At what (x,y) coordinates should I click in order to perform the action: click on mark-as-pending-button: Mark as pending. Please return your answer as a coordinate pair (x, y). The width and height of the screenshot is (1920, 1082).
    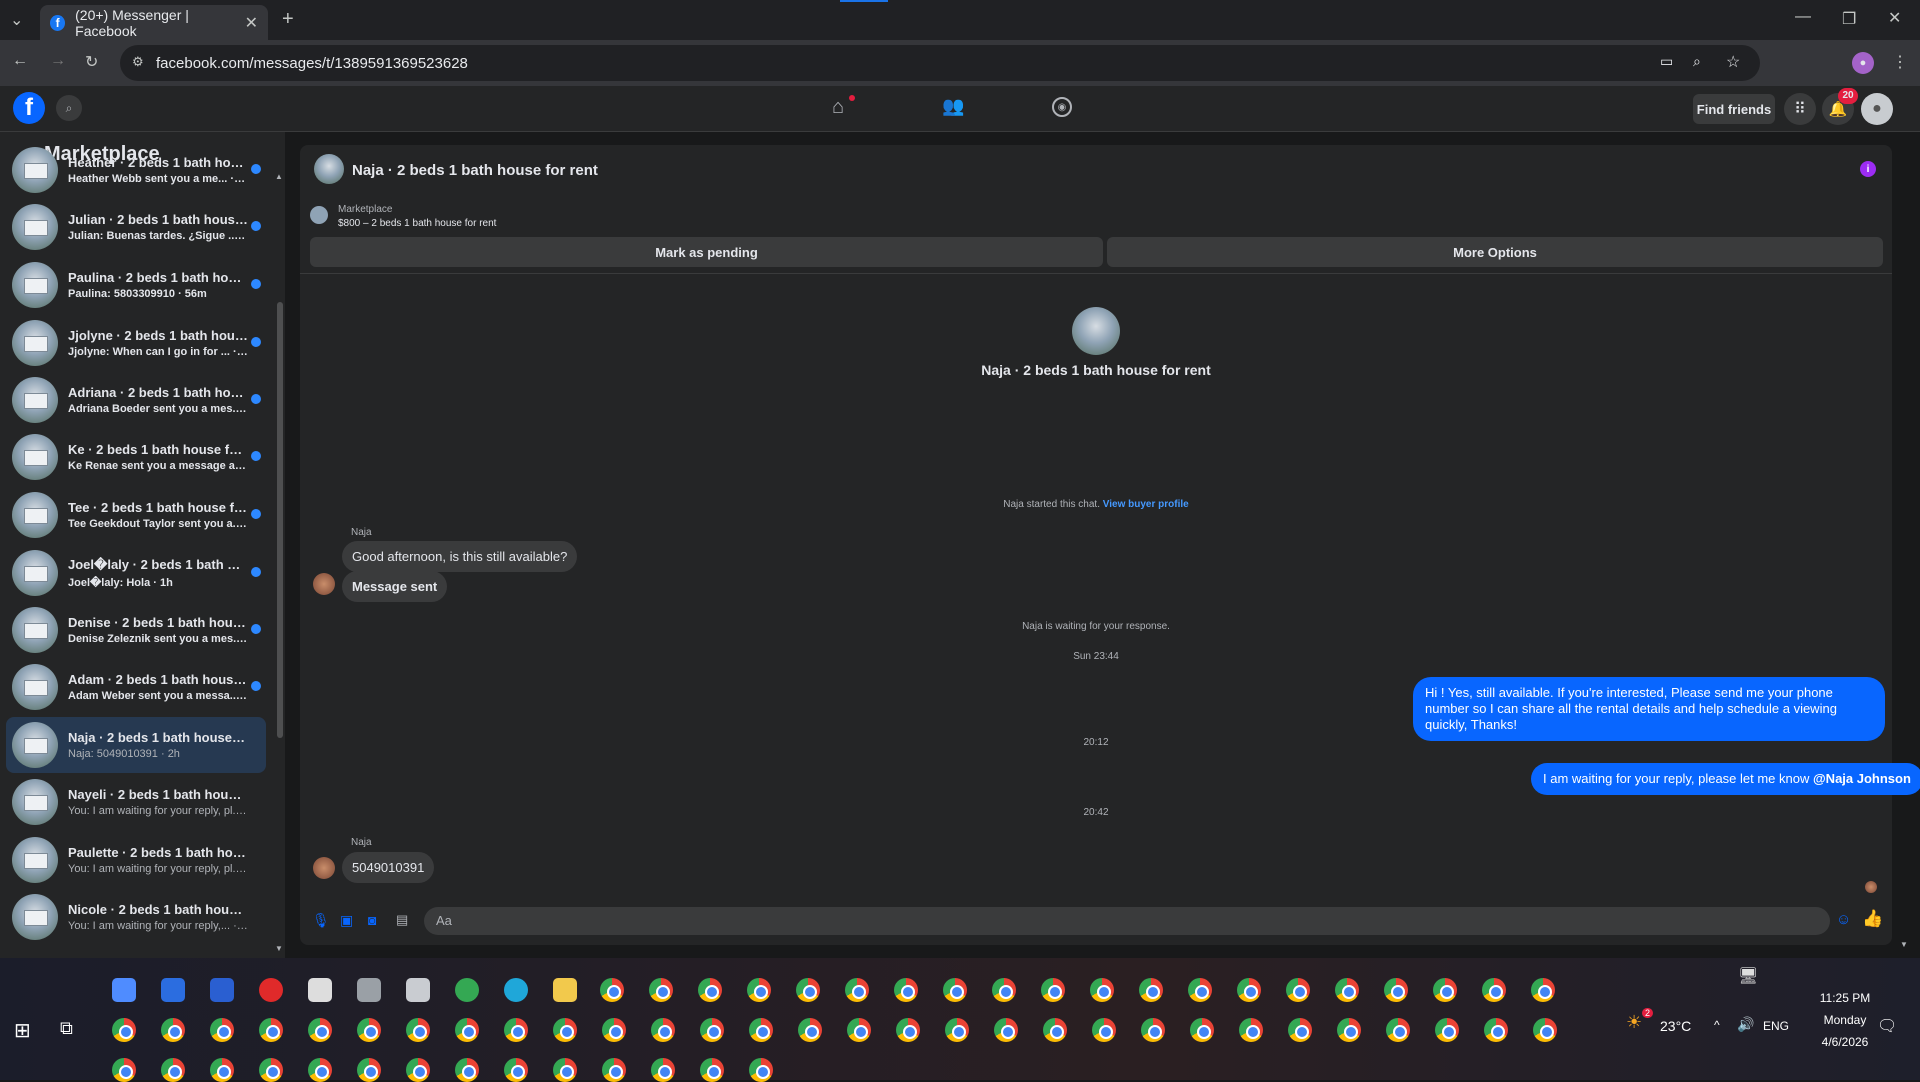
    Looking at the image, I should click on (706, 252).